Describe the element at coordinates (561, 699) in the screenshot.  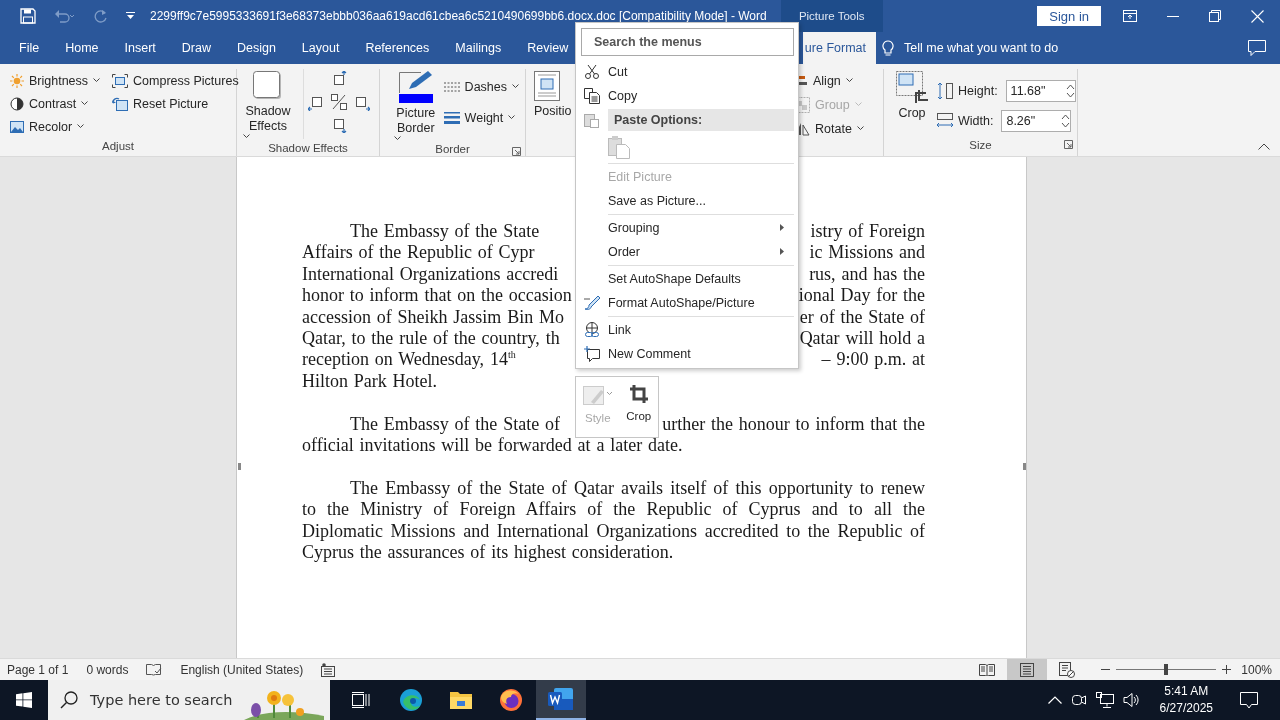
I see `word-icon` at that location.